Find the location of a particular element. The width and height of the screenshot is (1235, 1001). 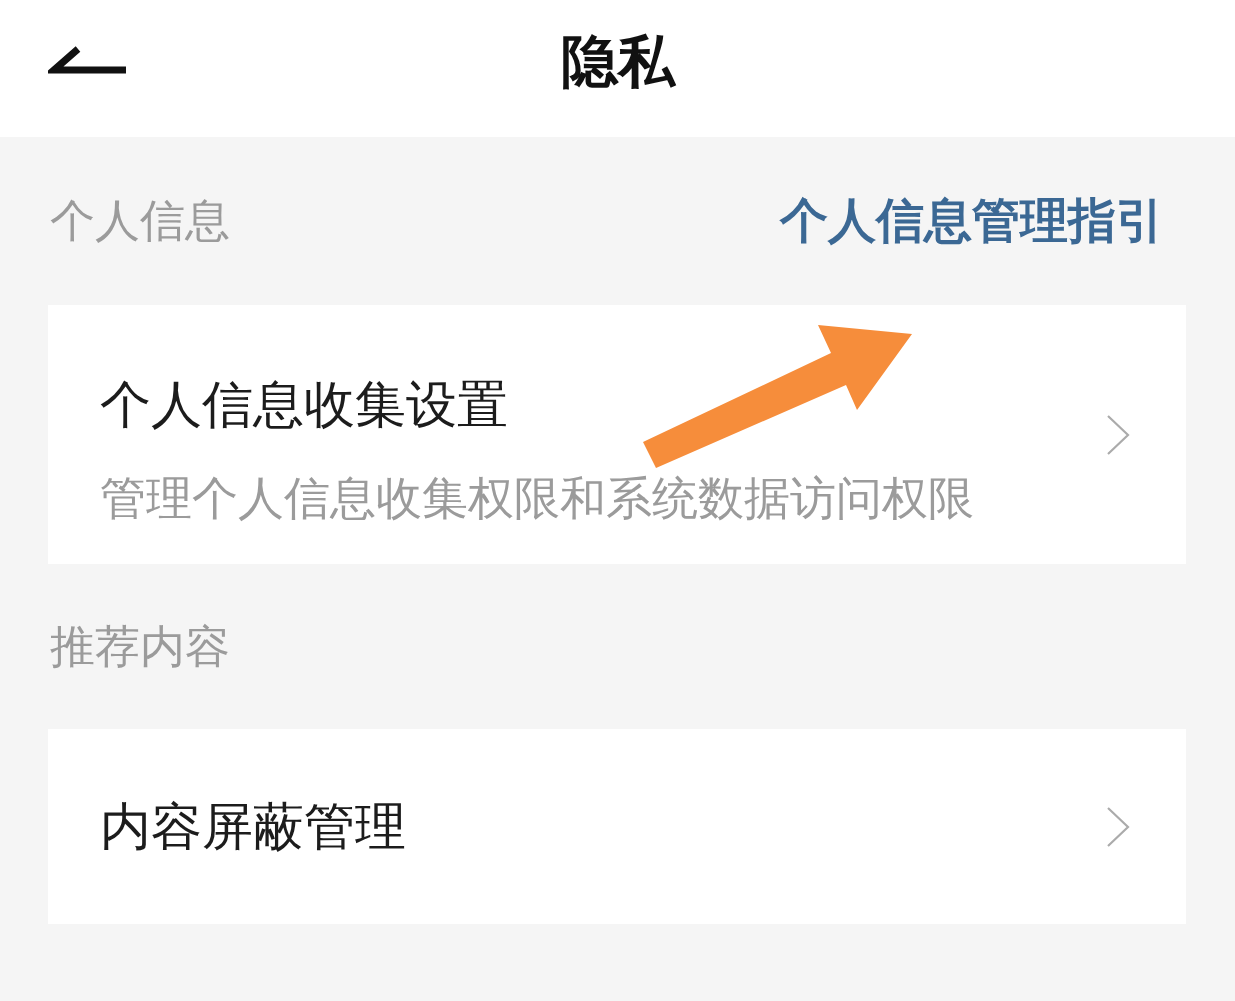

item-title: 内容屏蔽管理 is located at coordinates (253, 826).